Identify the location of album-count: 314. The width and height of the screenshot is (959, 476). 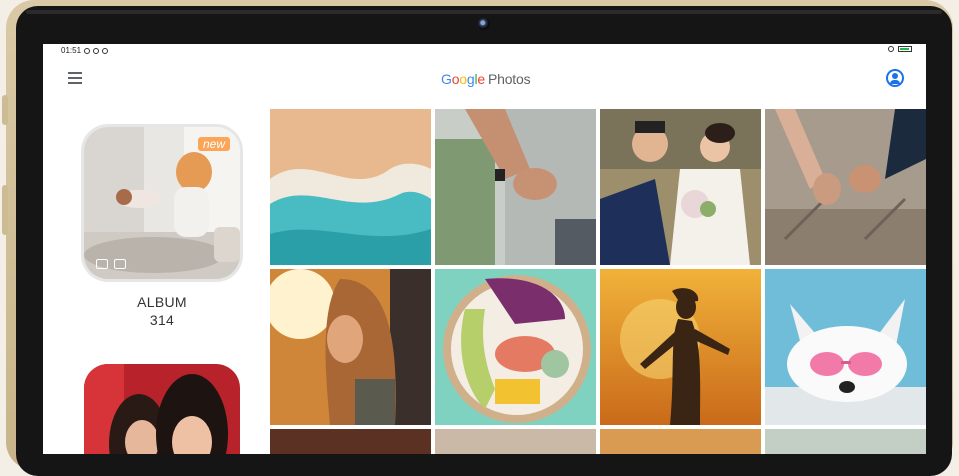
(162, 320).